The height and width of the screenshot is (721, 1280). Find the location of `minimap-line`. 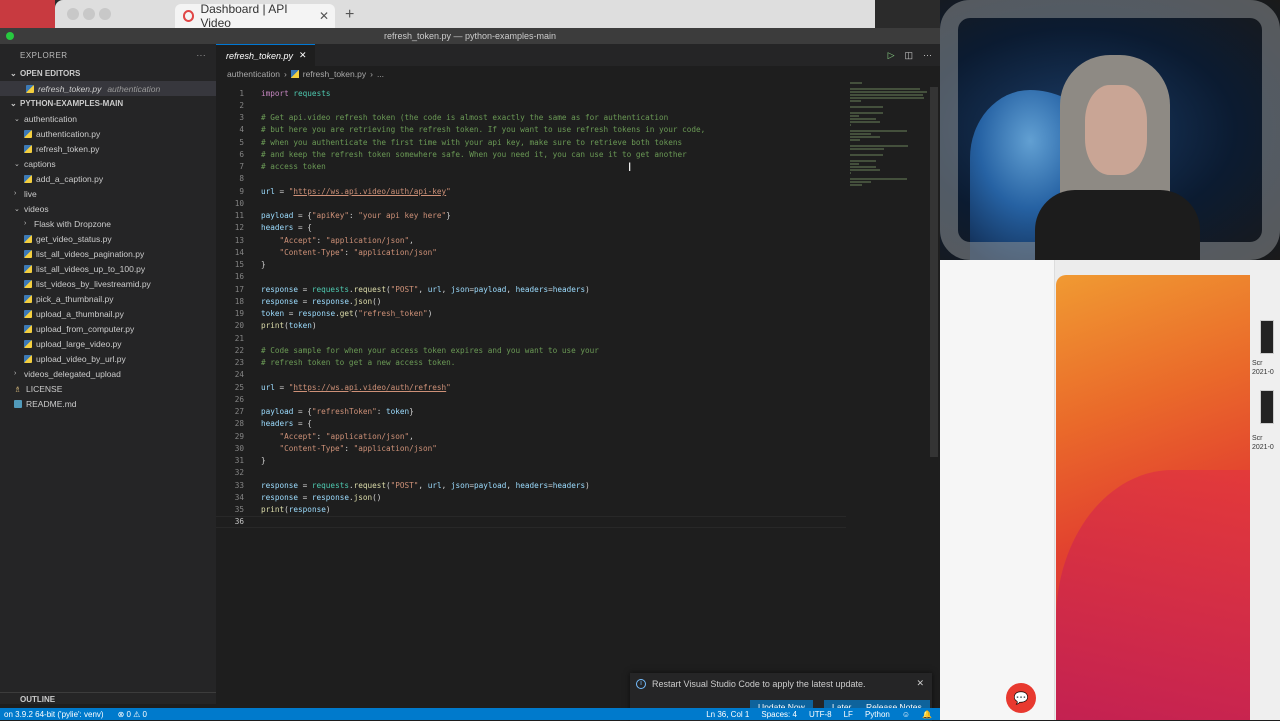

minimap-line is located at coordinates (856, 185).